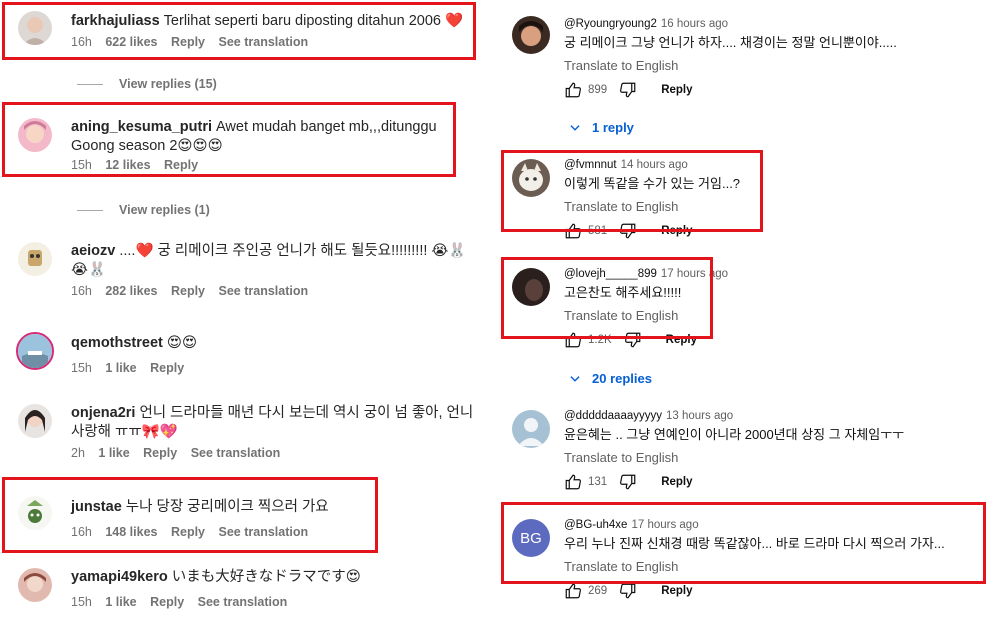  What do you see at coordinates (598, 482) in the screenshot?
I see `like-count: 131` at bounding box center [598, 482].